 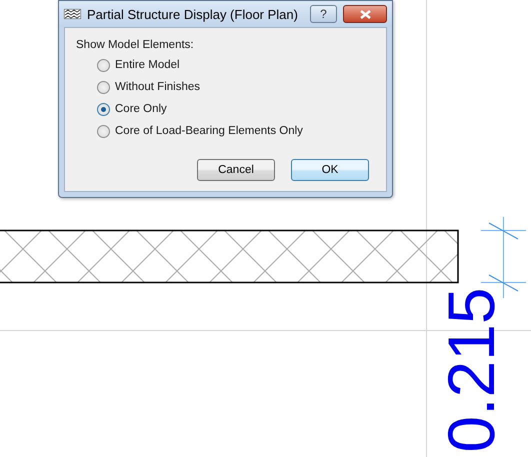 I want to click on close-icon, so click(x=365, y=14).